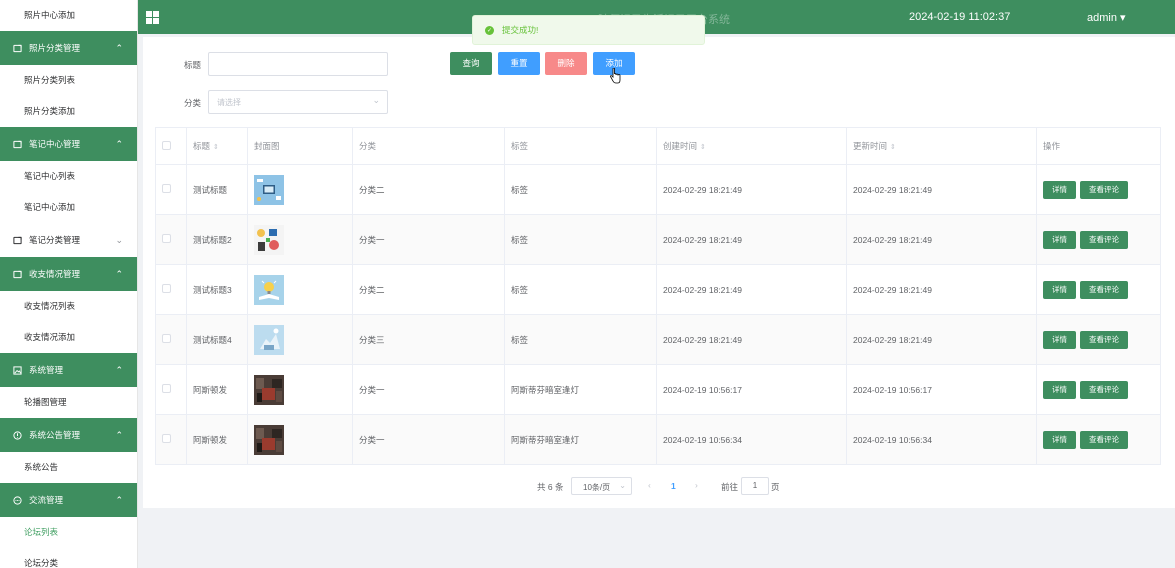 The width and height of the screenshot is (1175, 568). What do you see at coordinates (152, 17) in the screenshot?
I see `menu-grid-icon` at bounding box center [152, 17].